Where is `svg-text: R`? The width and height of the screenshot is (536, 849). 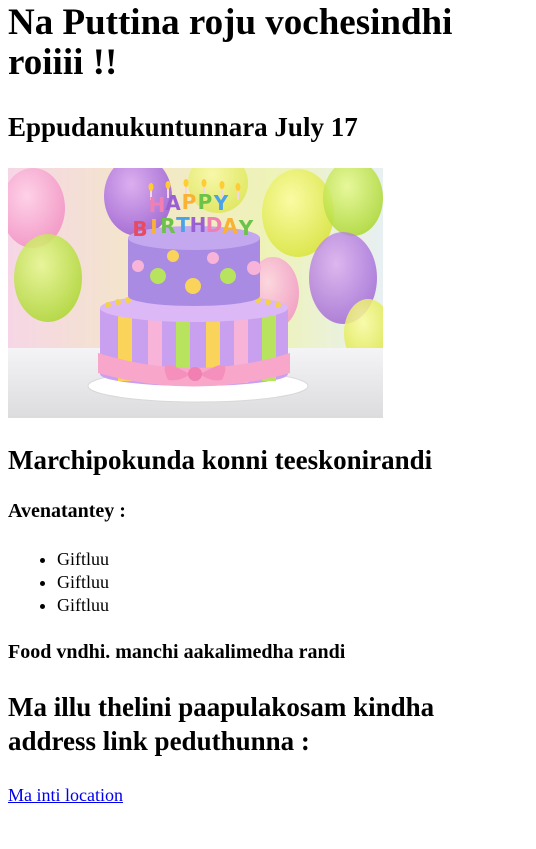
svg-text: R is located at coordinates (167, 226).